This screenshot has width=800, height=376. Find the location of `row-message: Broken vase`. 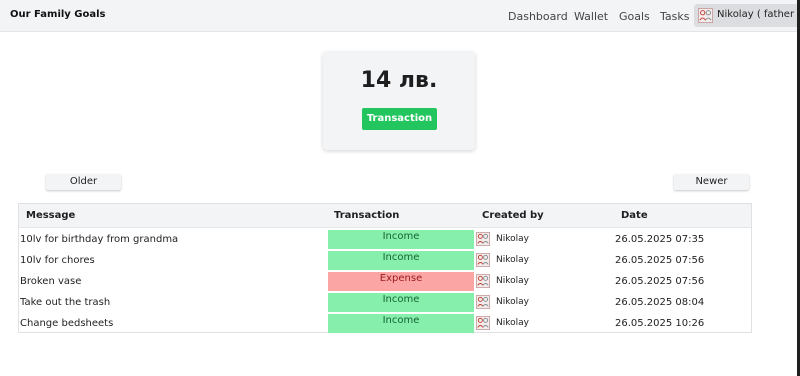

row-message: Broken vase is located at coordinates (51, 281).